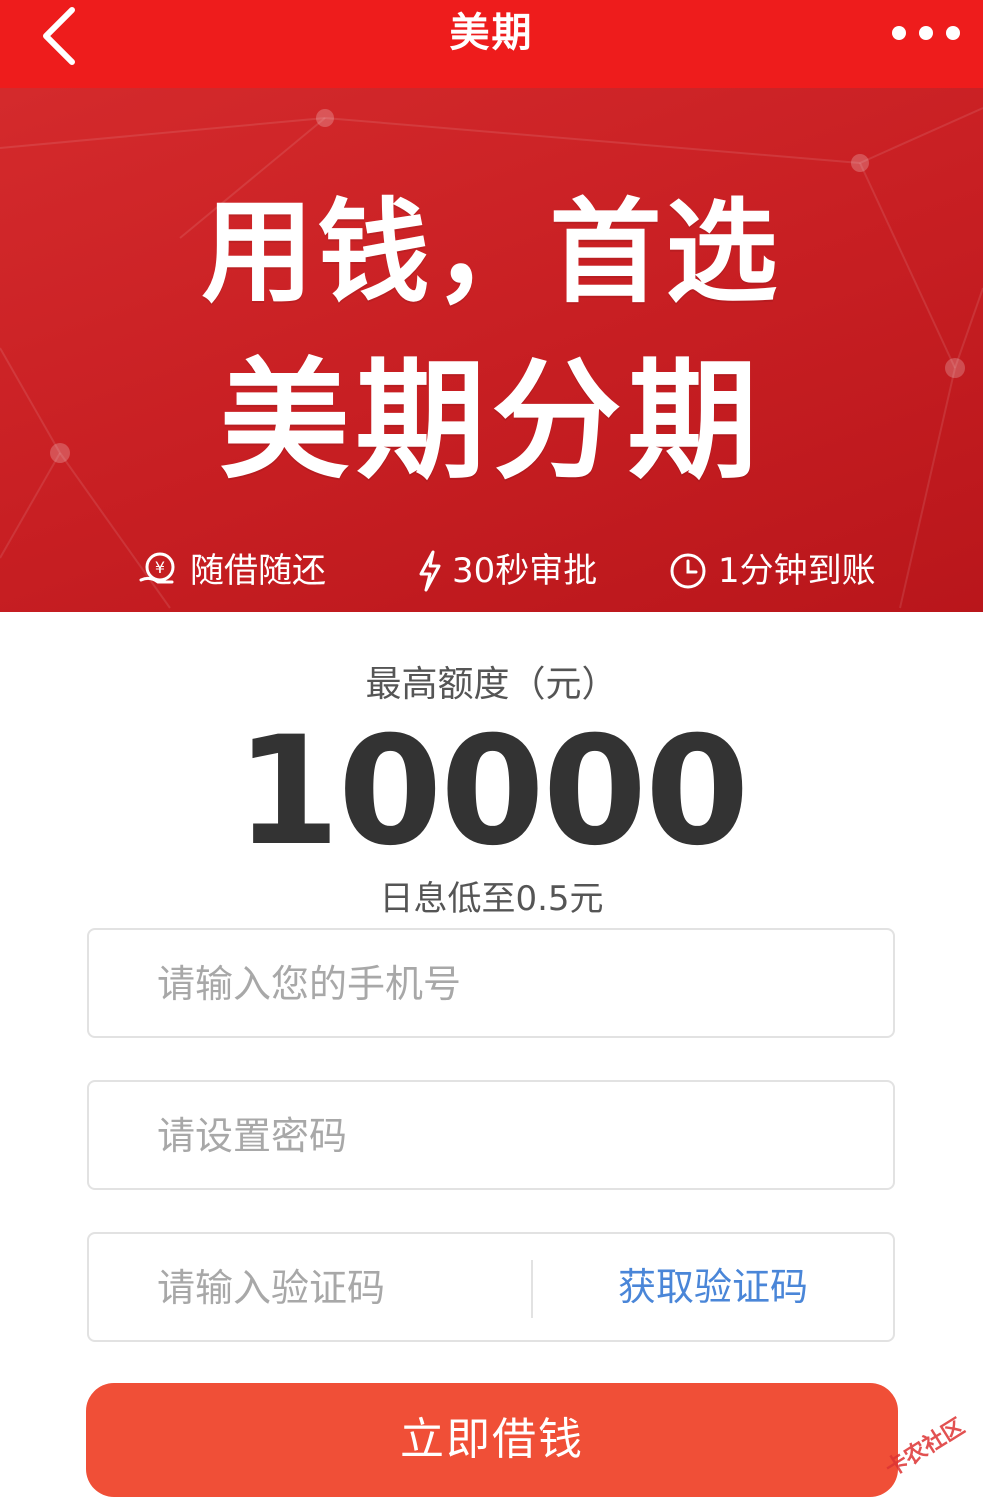 This screenshot has height=1500, width=983. I want to click on verification-code-field: 获取验证码, so click(491, 1287).